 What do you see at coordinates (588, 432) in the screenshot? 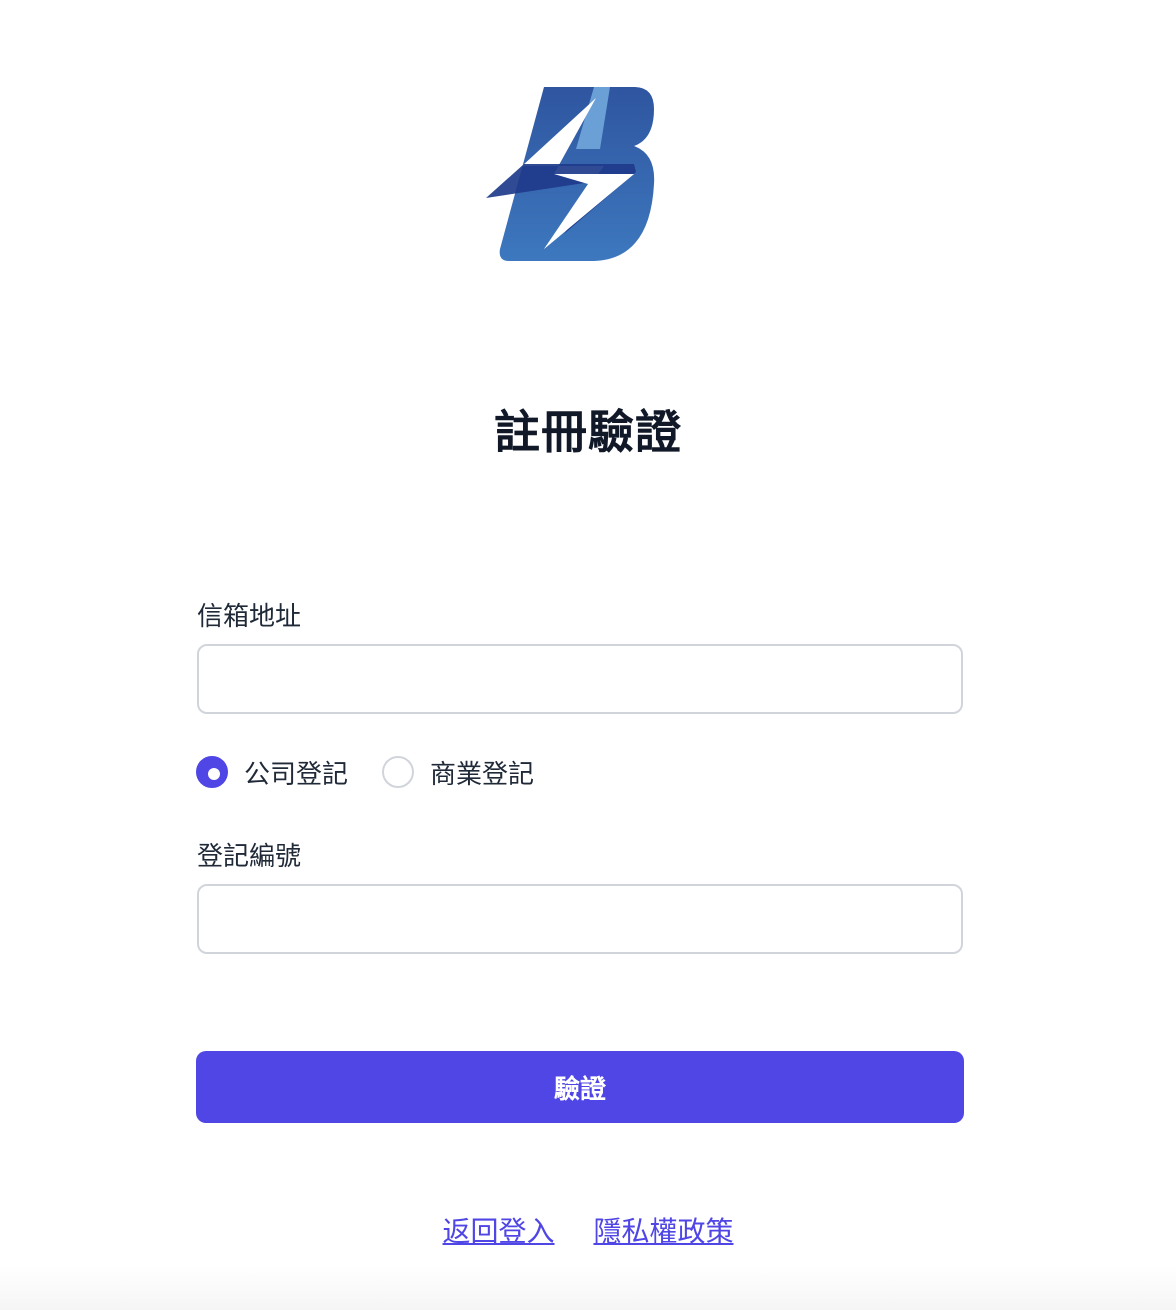
I see `page-title: 註冊驗證` at bounding box center [588, 432].